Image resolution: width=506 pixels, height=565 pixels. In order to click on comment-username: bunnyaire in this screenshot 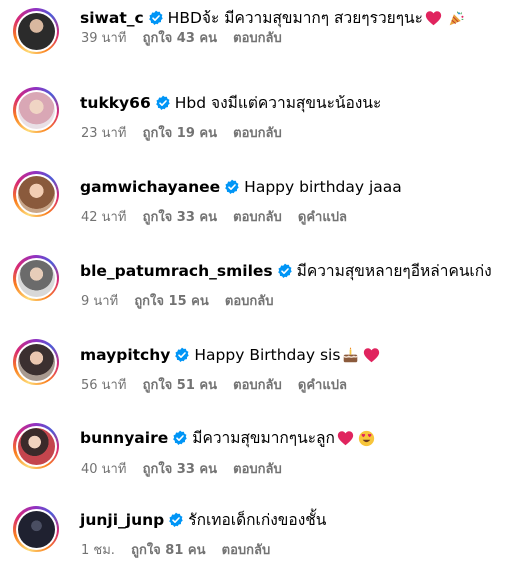, I will do `click(124, 438)`.